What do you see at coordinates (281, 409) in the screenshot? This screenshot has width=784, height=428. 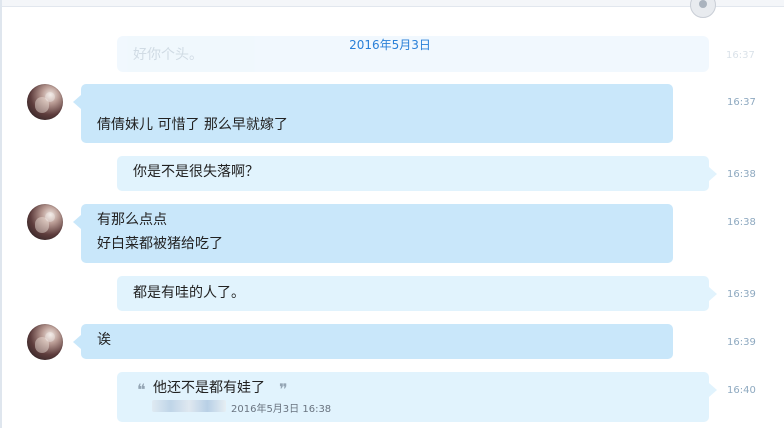 I see `quoted-timestamp: 2016年5月3日 16:38` at bounding box center [281, 409].